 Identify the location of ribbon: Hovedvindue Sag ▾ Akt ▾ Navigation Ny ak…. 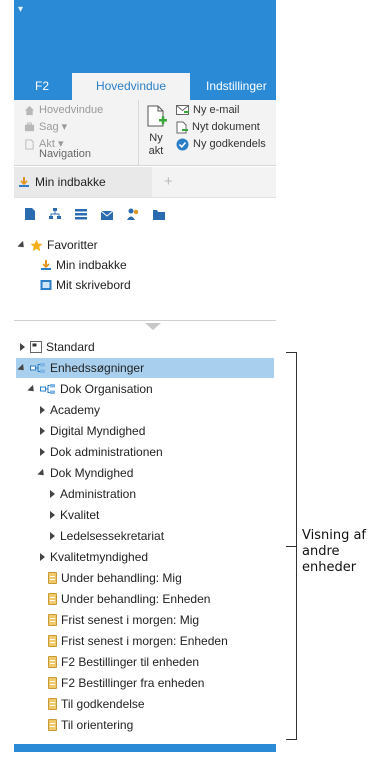
(145, 133).